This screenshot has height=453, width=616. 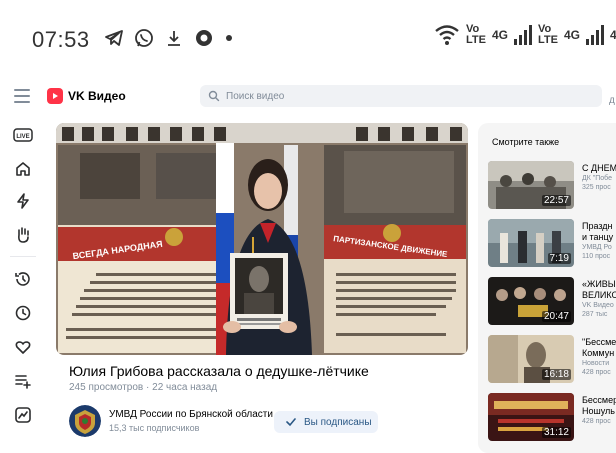 I want to click on recommendation-views: 110 прос, so click(x=596, y=256).